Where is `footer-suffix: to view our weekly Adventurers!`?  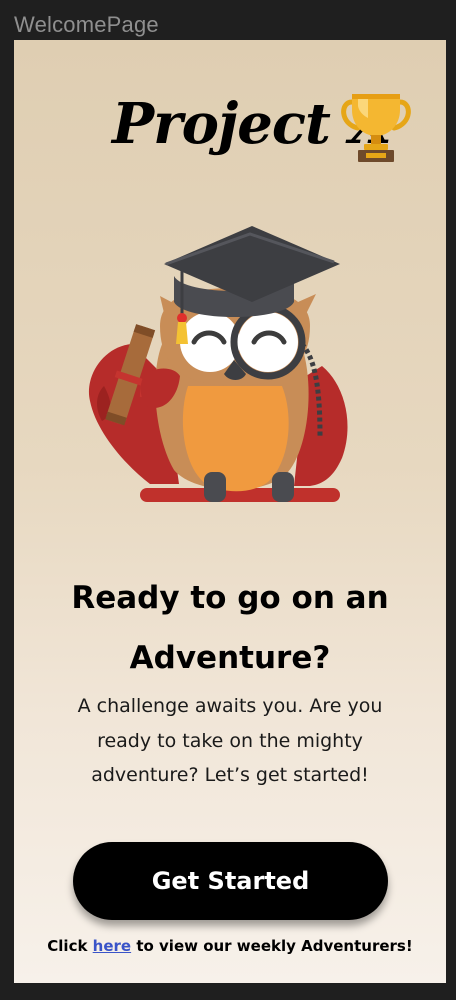
footer-suffix: to view our weekly Adventurers! is located at coordinates (272, 946).